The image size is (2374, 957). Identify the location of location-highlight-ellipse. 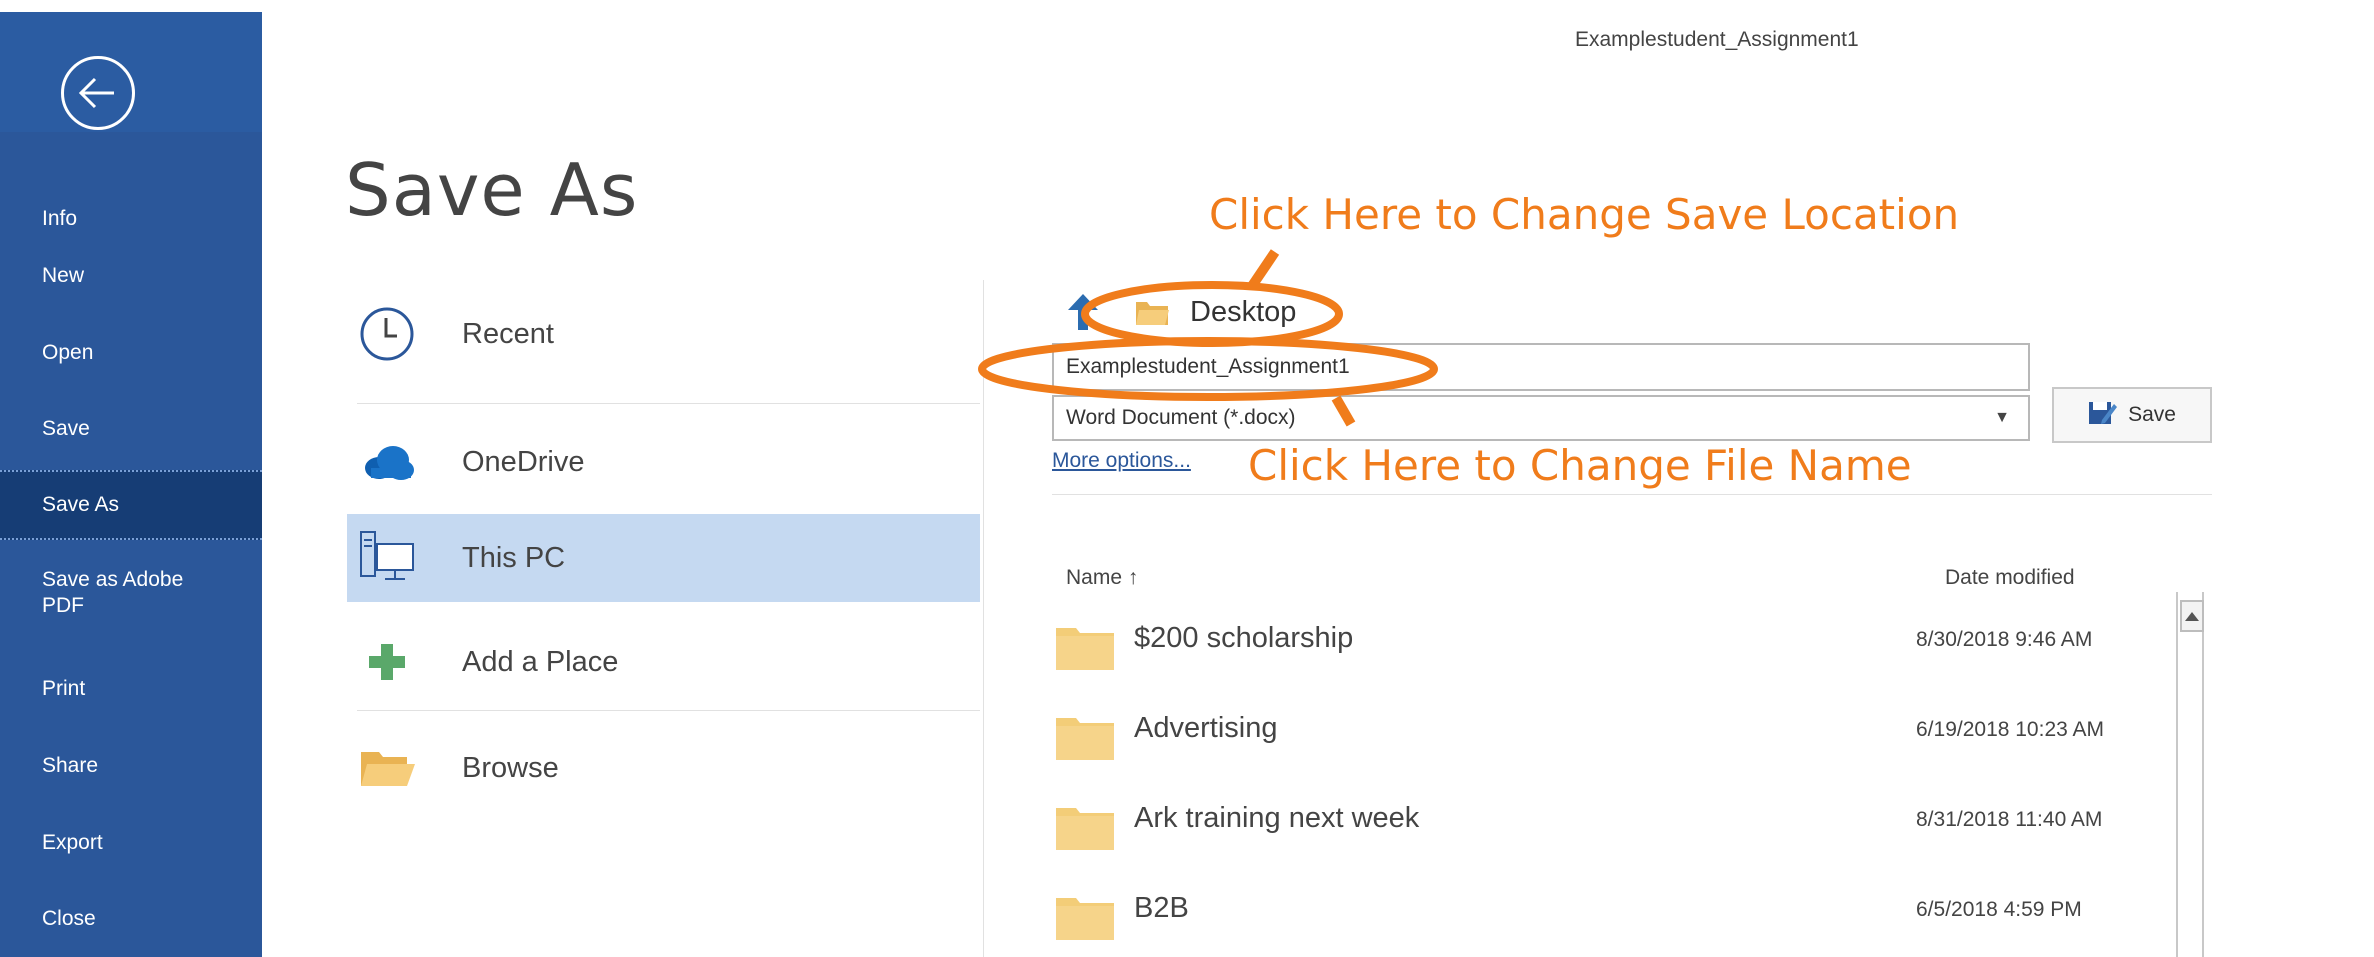
(1212, 314).